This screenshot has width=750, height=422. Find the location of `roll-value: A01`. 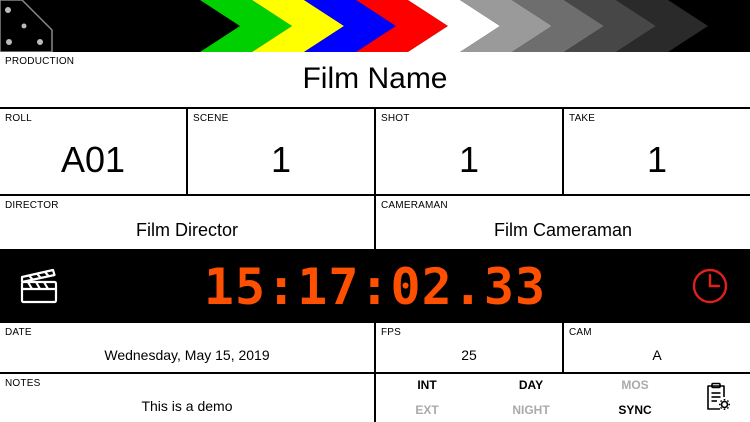

roll-value: A01 is located at coordinates (93, 159).